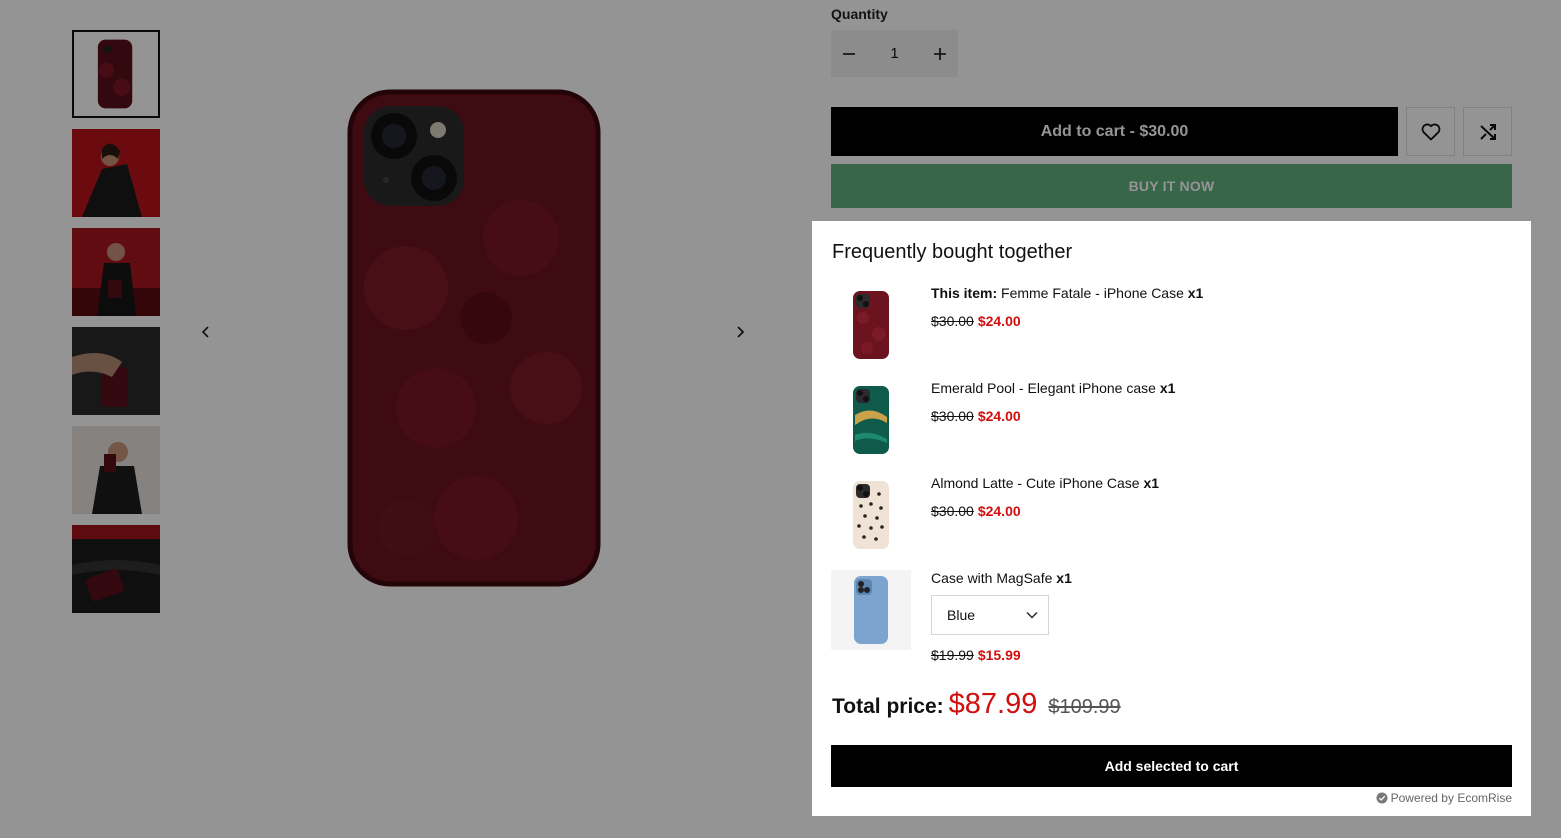 Image resolution: width=1561 pixels, height=838 pixels. I want to click on fbt-item-info: Case with MagSafe x1 Blue $19.99 $15.99, so click(1001, 616).